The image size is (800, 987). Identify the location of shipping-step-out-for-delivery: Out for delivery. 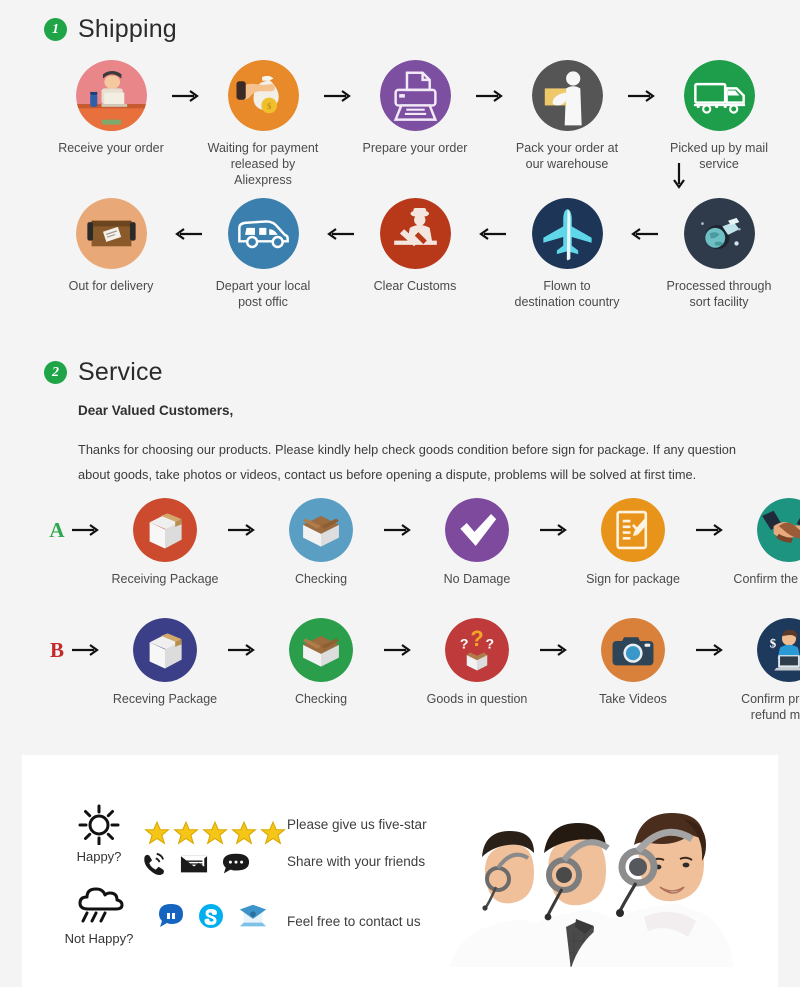
(111, 246).